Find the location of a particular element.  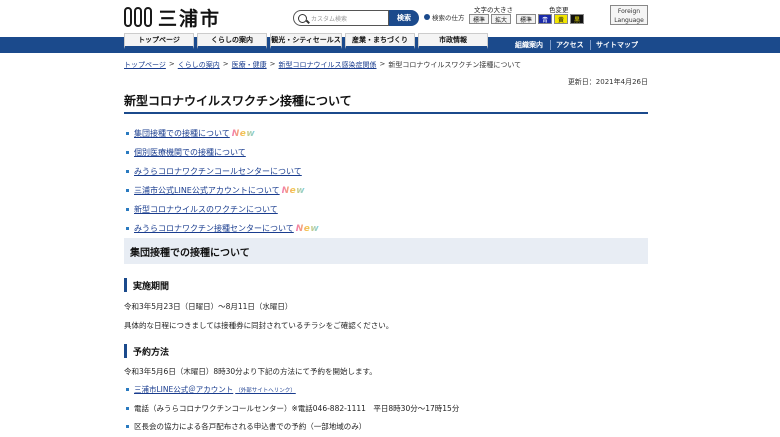

search-input: カスタム検索 is located at coordinates (341, 18).